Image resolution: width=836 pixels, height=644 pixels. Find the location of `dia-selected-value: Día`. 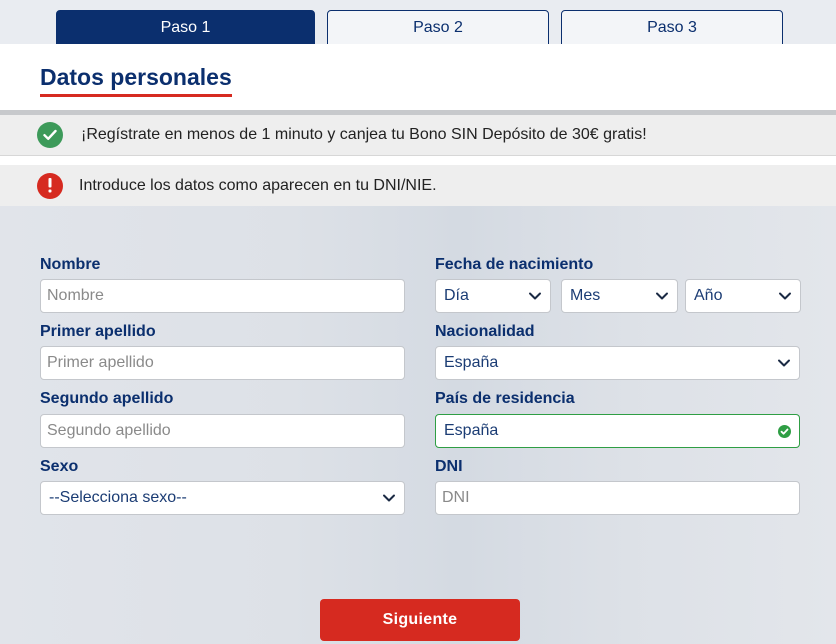

dia-selected-value: Día is located at coordinates (456, 295).